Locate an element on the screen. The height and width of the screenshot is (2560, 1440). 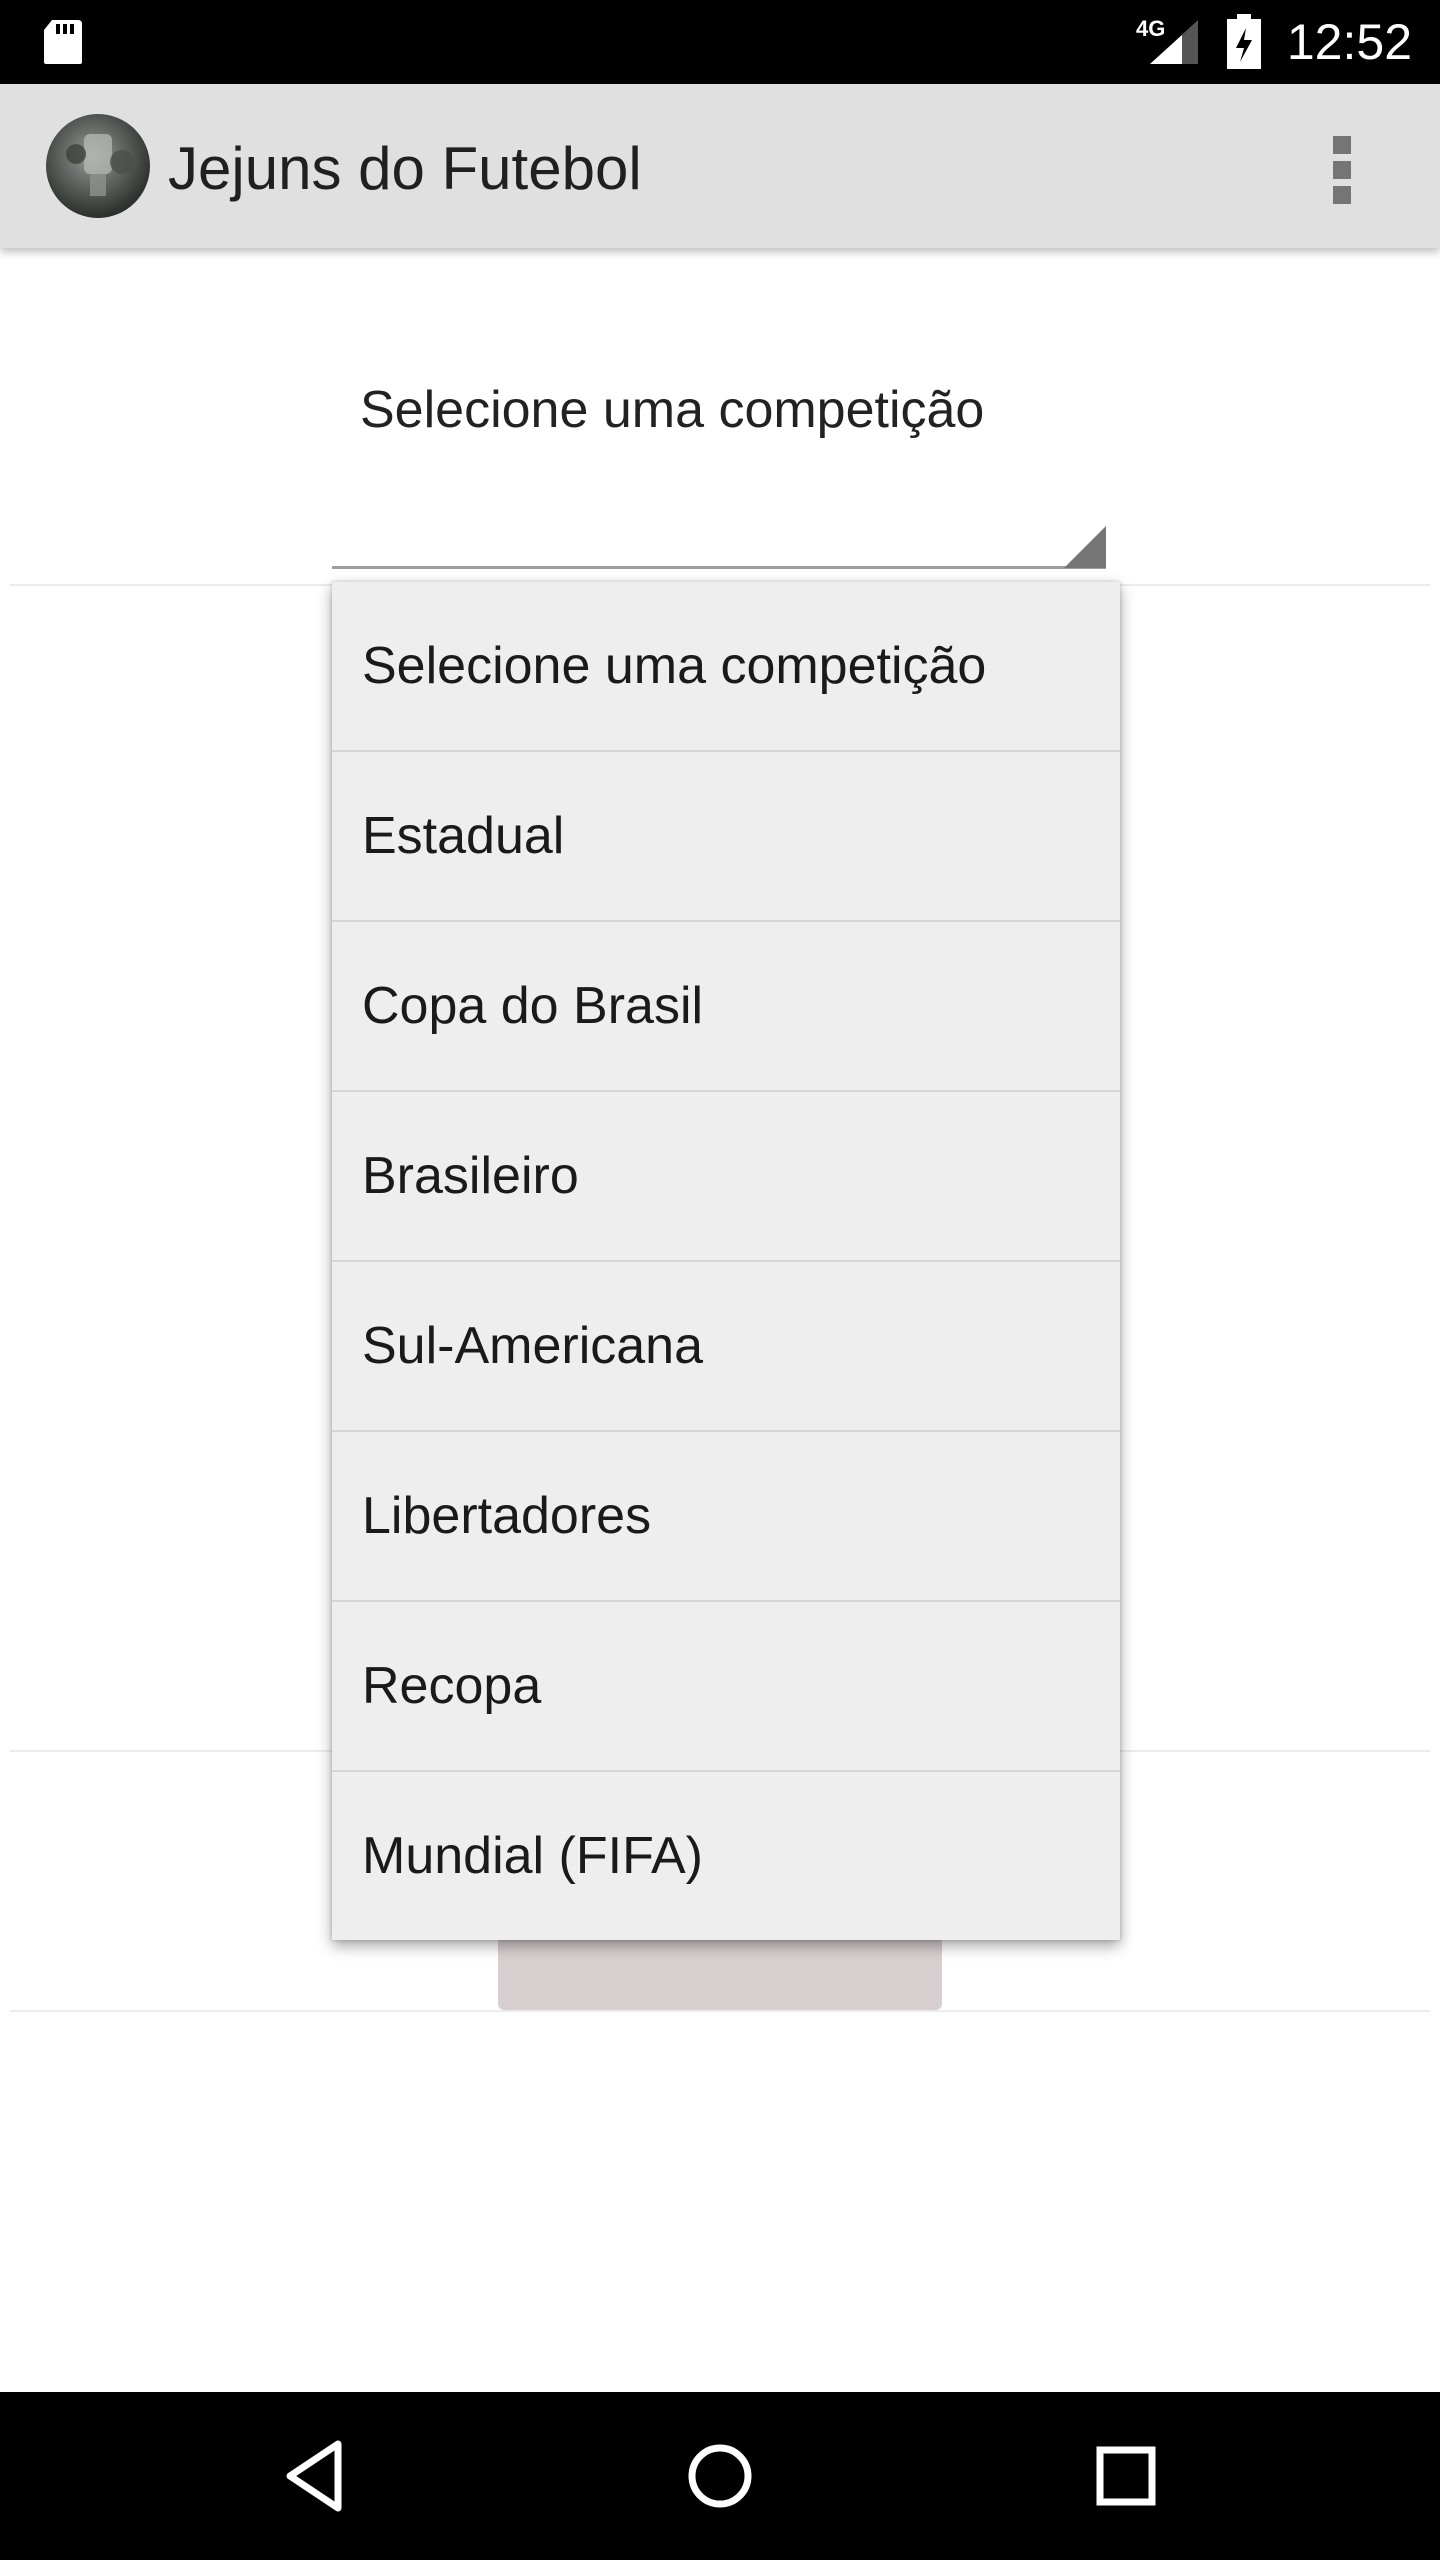
dropdown-item-label: Recopa is located at coordinates (452, 1686).